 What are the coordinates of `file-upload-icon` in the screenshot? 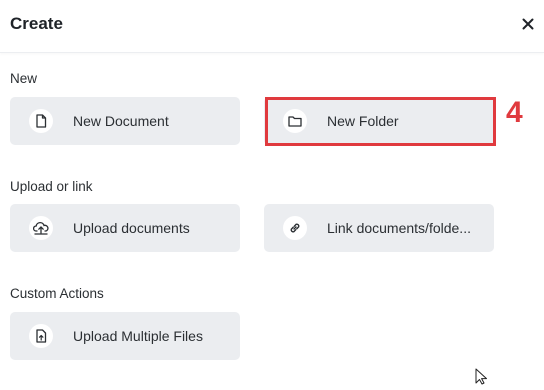 It's located at (41, 336).